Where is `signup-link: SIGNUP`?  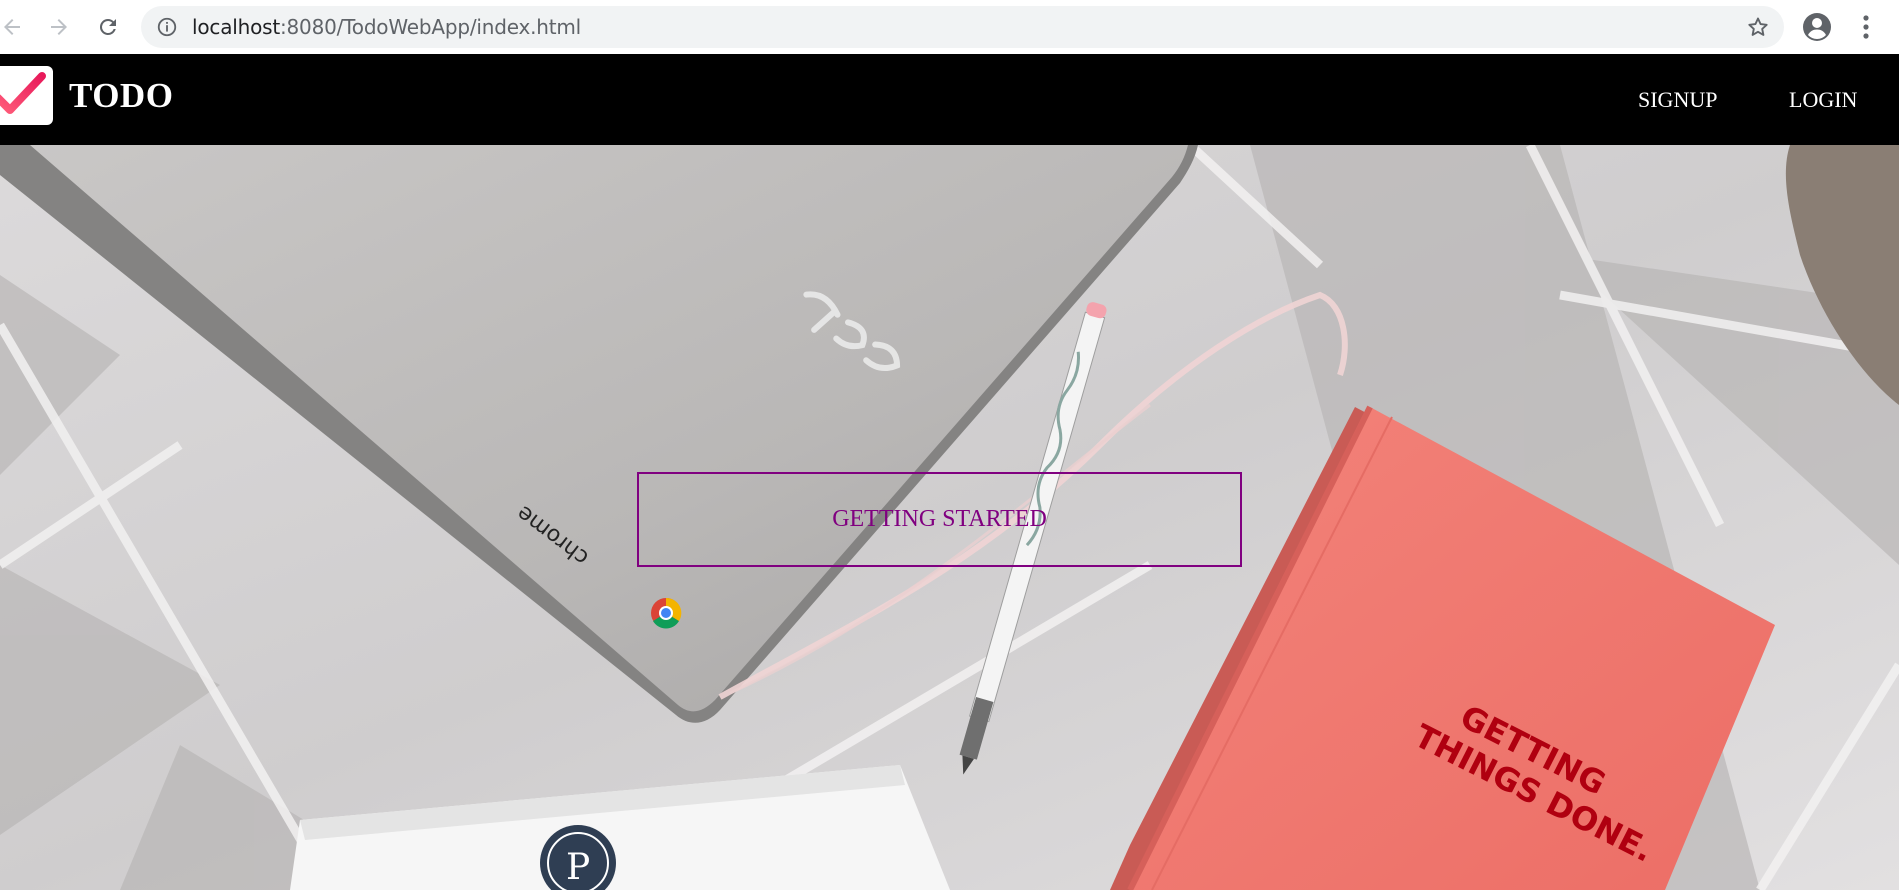 signup-link: SIGNUP is located at coordinates (1677, 100).